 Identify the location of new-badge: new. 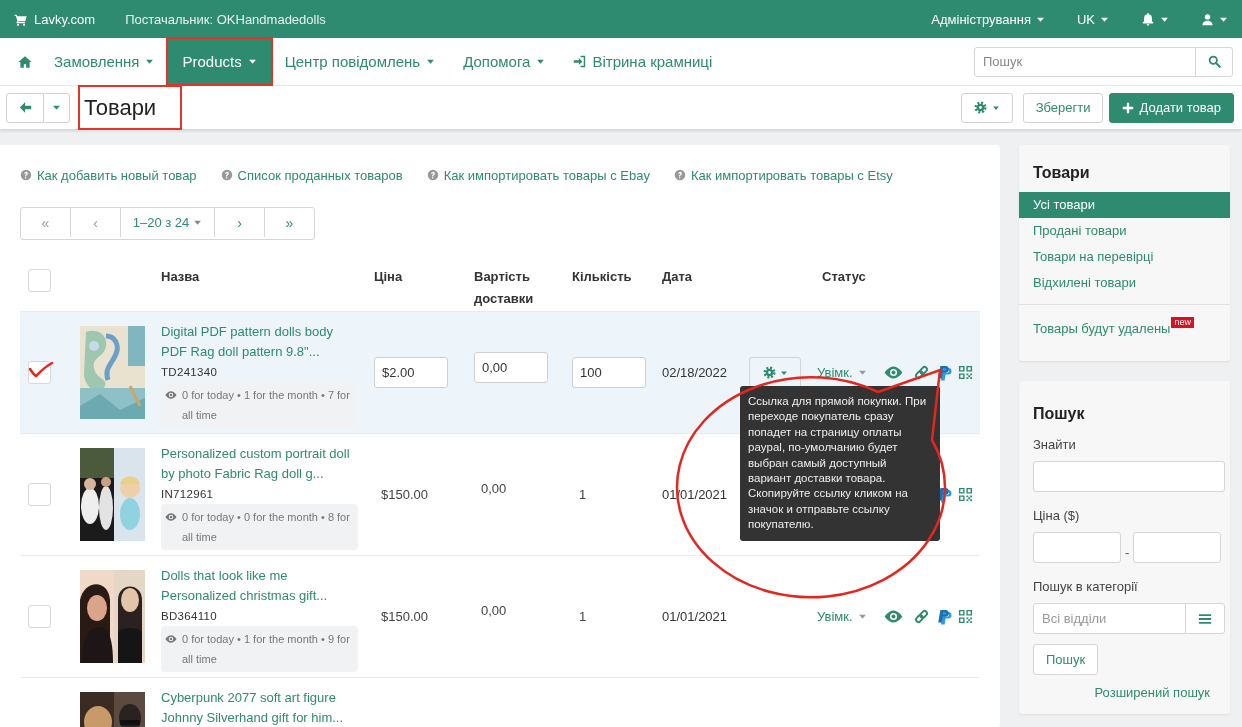
(1182, 322).